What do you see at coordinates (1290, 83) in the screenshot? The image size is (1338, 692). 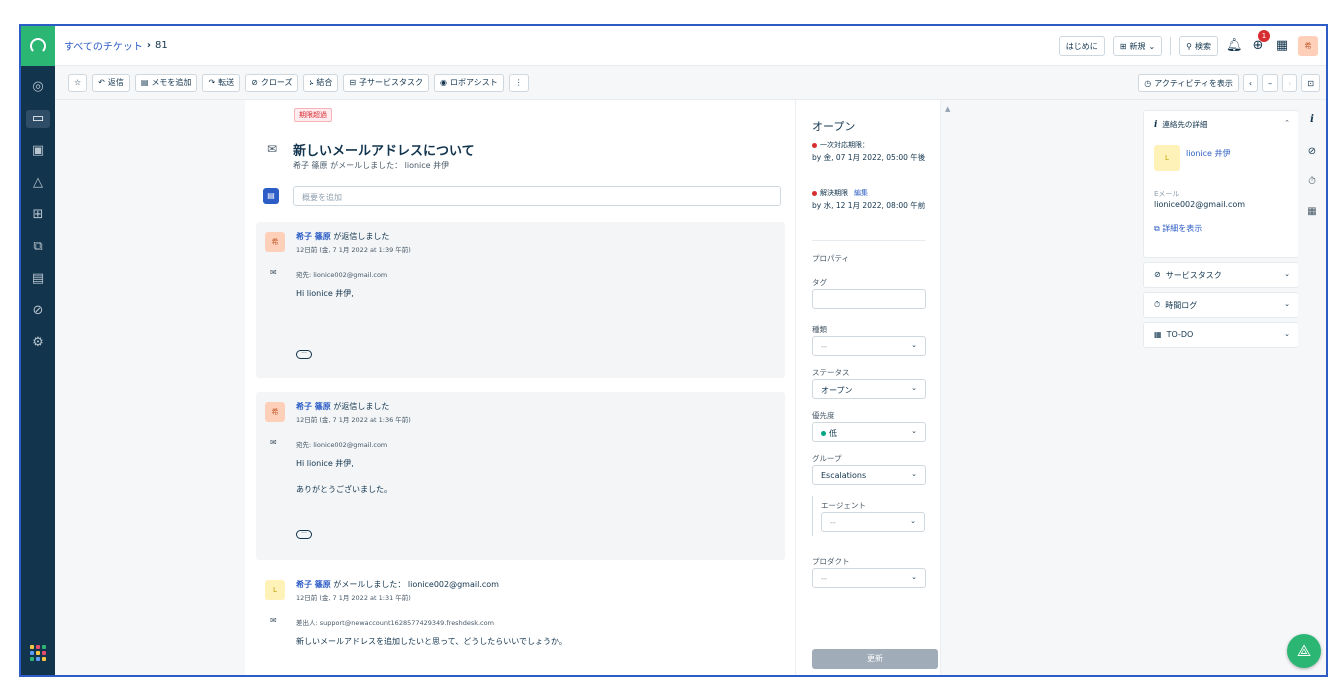 I see `next-ticket-button: ›` at bounding box center [1290, 83].